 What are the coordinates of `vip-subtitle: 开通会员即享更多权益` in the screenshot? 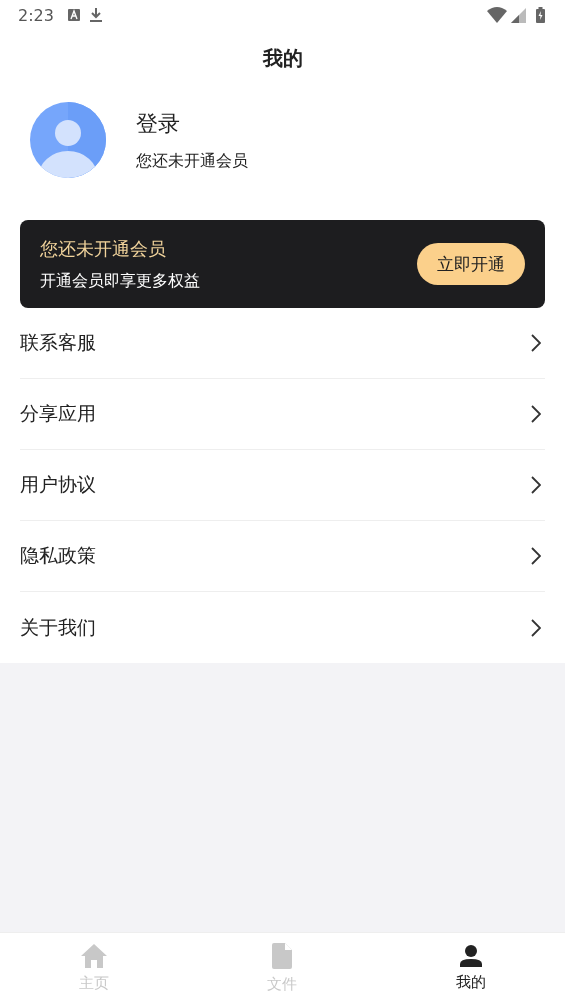 It's located at (120, 281).